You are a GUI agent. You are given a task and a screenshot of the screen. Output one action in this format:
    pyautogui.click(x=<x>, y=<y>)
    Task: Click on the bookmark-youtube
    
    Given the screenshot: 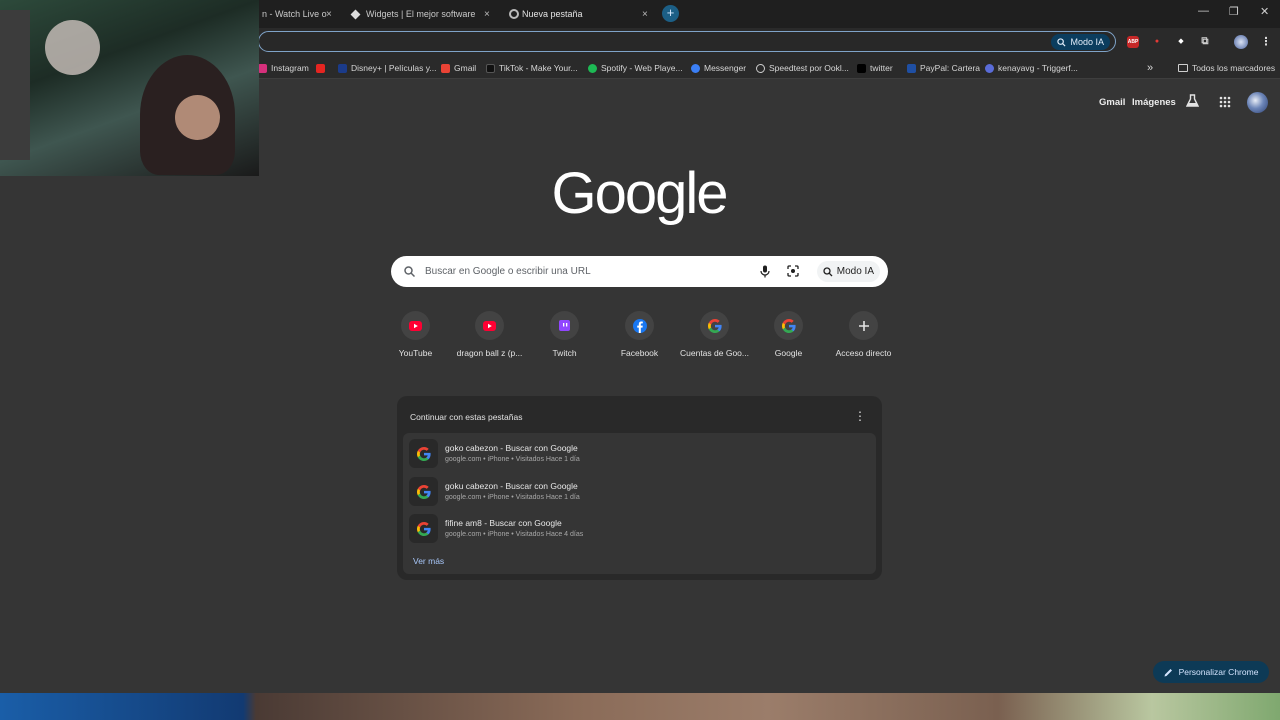 What is the action you would take?
    pyautogui.click(x=320, y=68)
    